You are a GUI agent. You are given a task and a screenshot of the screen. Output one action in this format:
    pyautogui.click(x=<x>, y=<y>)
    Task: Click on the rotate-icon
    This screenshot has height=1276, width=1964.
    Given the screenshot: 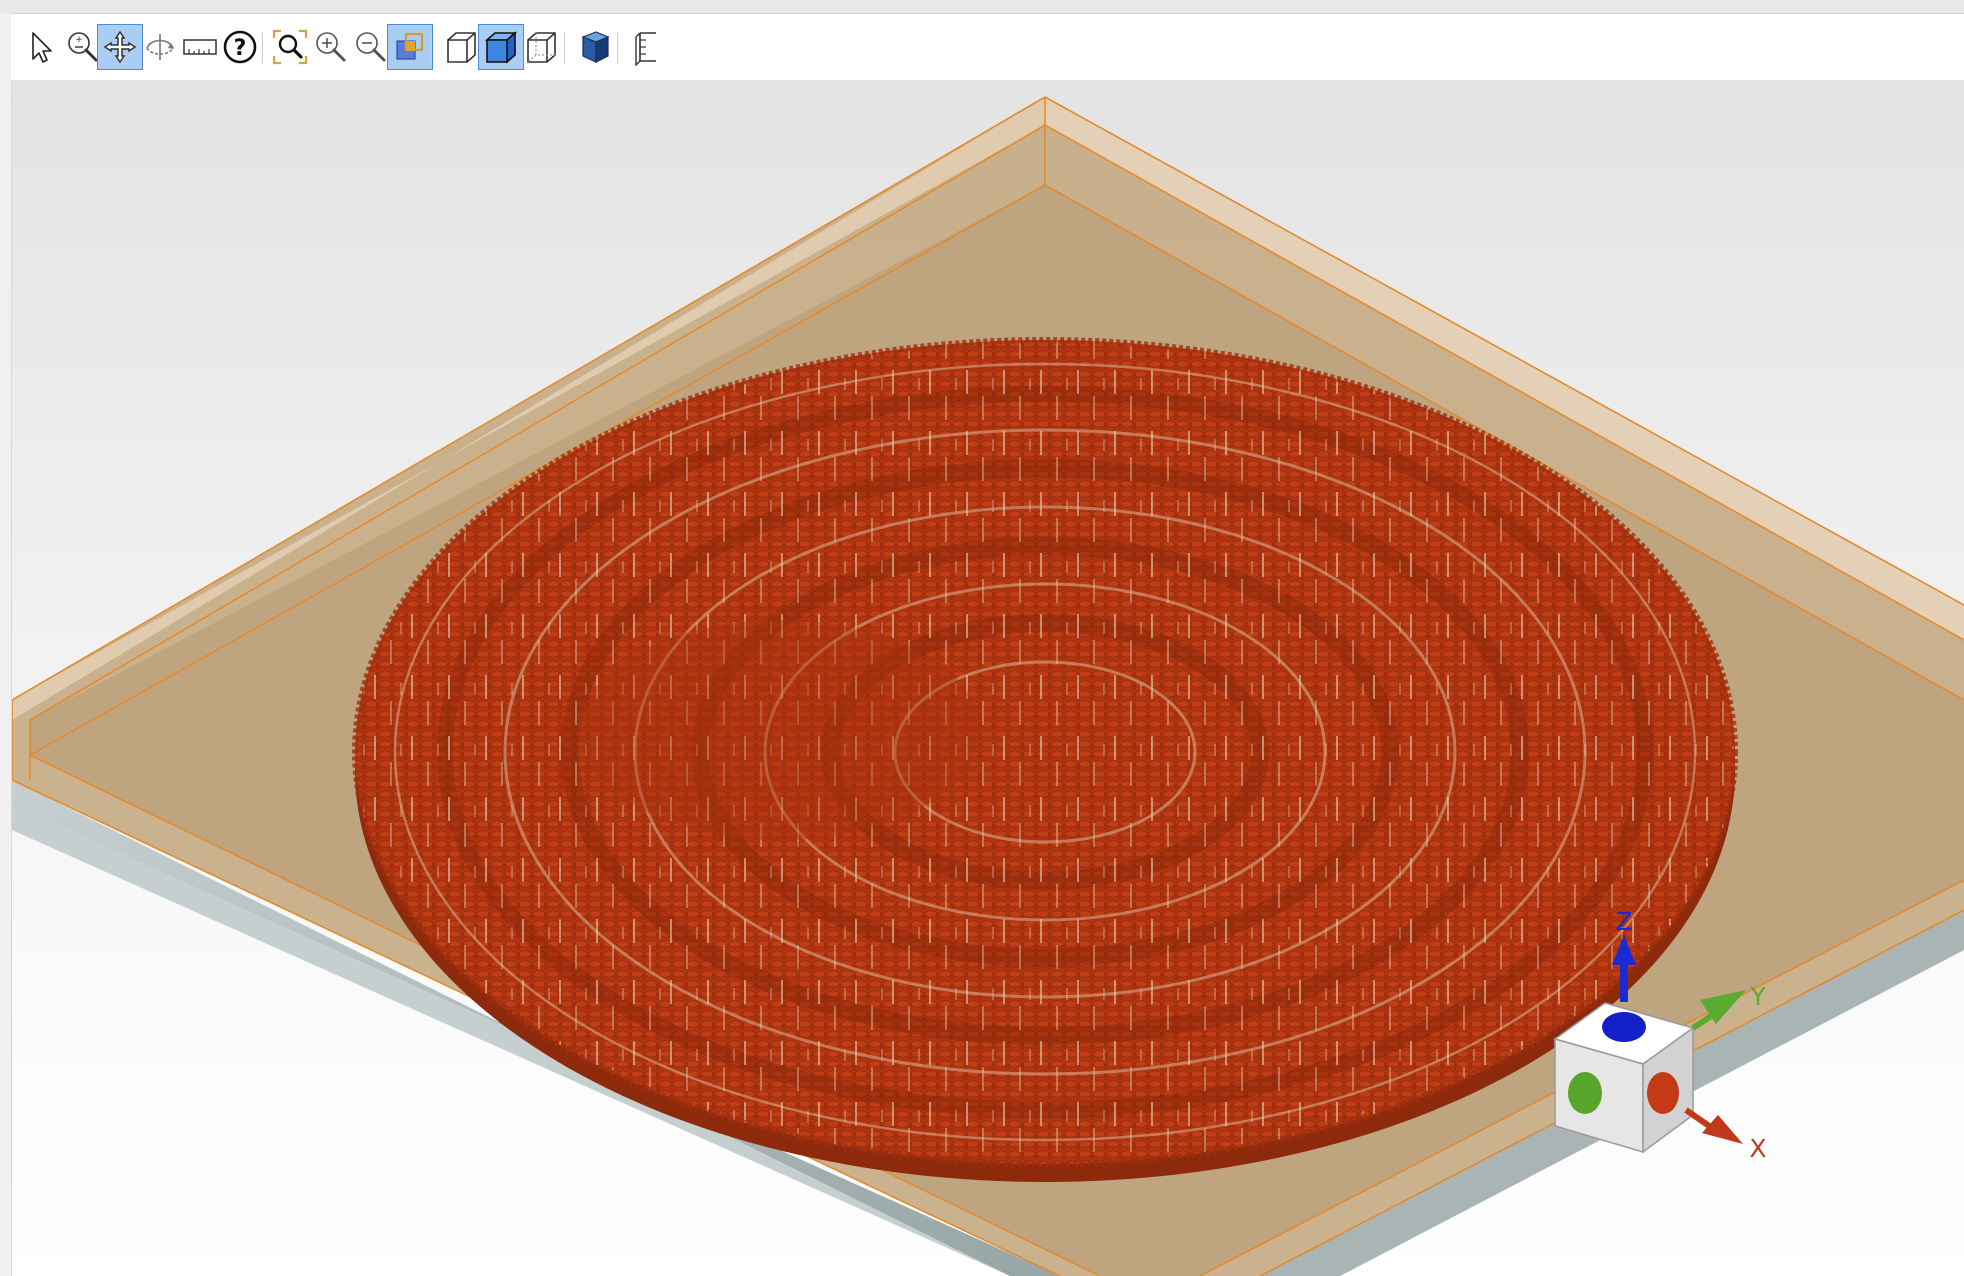 What is the action you would take?
    pyautogui.click(x=160, y=47)
    